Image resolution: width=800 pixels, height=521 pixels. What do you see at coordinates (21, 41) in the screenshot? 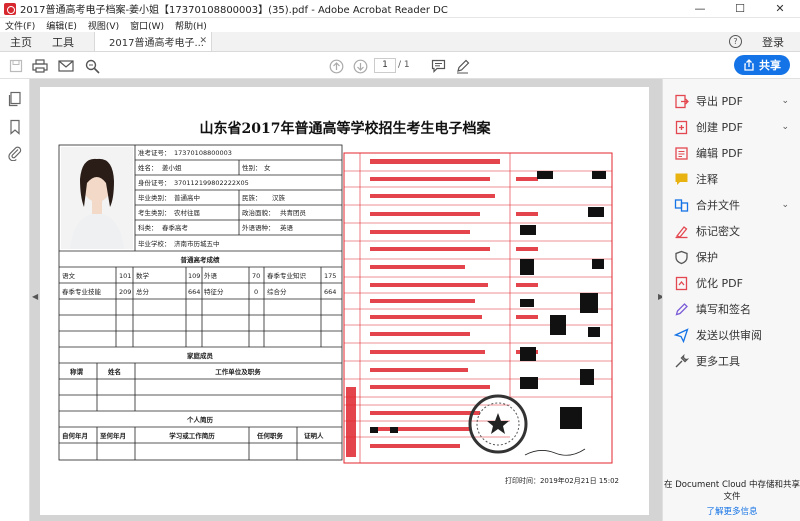
I see `tab-home: 主页` at bounding box center [21, 41].